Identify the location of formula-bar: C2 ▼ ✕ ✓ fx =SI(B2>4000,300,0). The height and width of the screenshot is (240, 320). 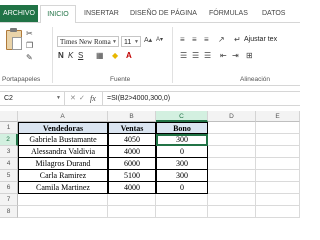
(150, 98).